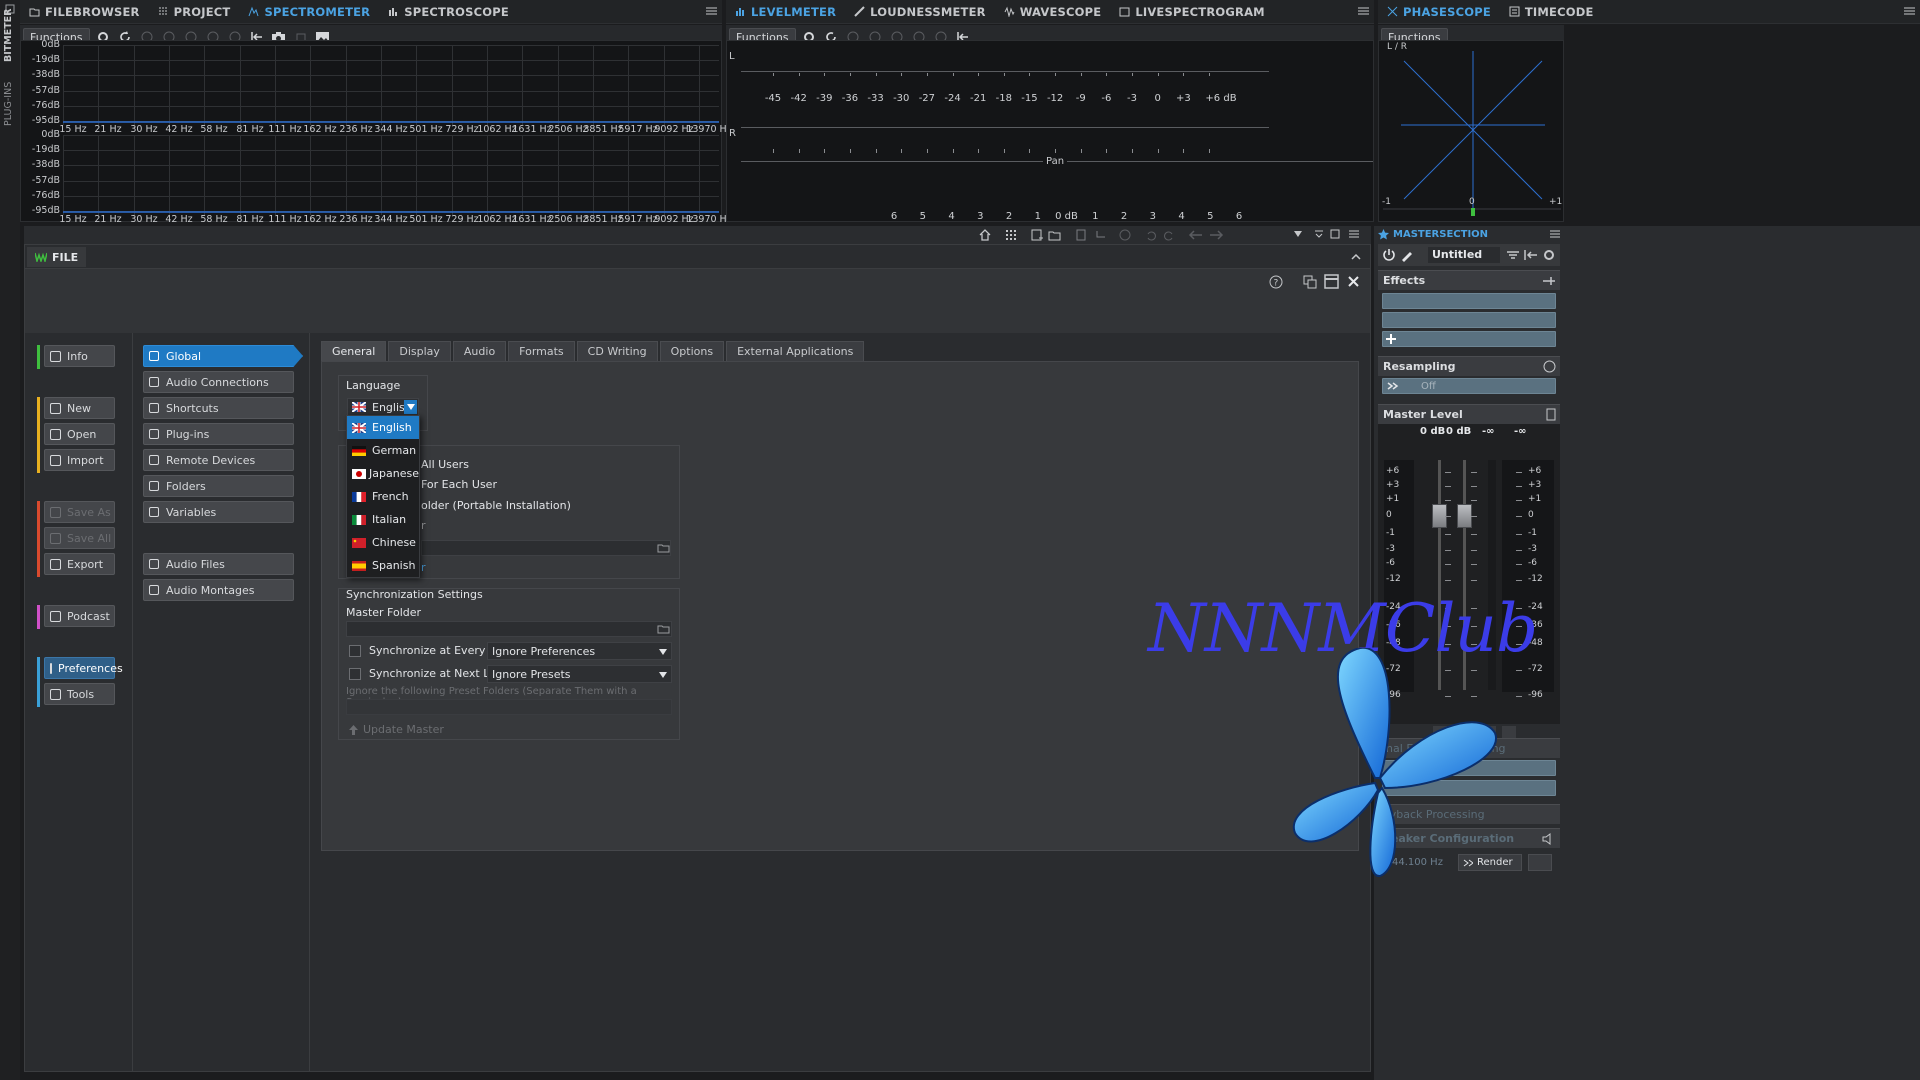  Describe the element at coordinates (57, 257) in the screenshot. I see `file-tab: FILE` at that location.